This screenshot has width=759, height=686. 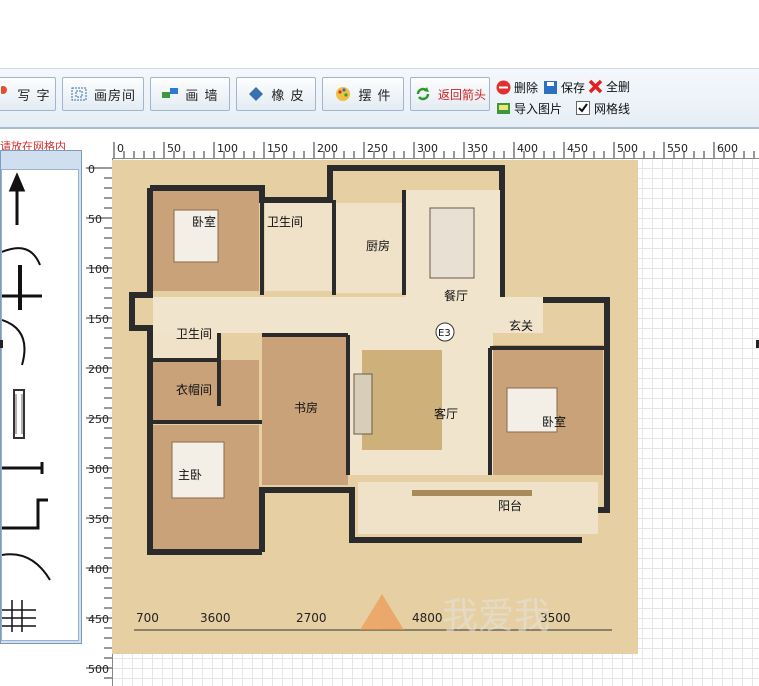 What do you see at coordinates (573, 88) in the screenshot?
I see `save-label: 保存` at bounding box center [573, 88].